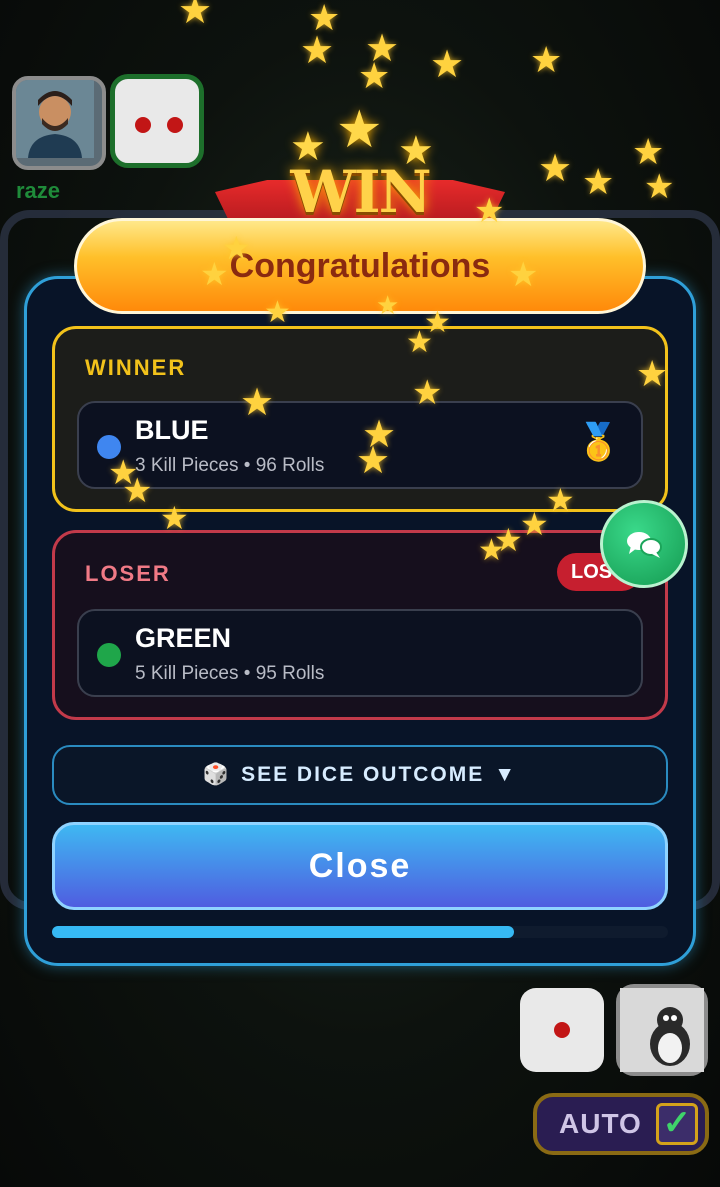 The image size is (720, 1187). What do you see at coordinates (506, 774) in the screenshot?
I see `chevron-down-icon: ▼` at bounding box center [506, 774].